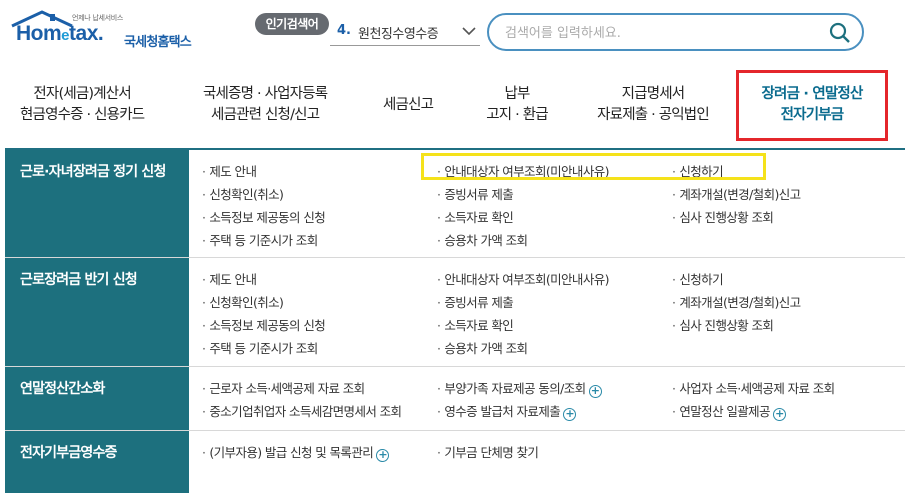 The image size is (905, 493). What do you see at coordinates (82, 94) in the screenshot?
I see `nav-label-line: 전자(세금)계산서` at bounding box center [82, 94].